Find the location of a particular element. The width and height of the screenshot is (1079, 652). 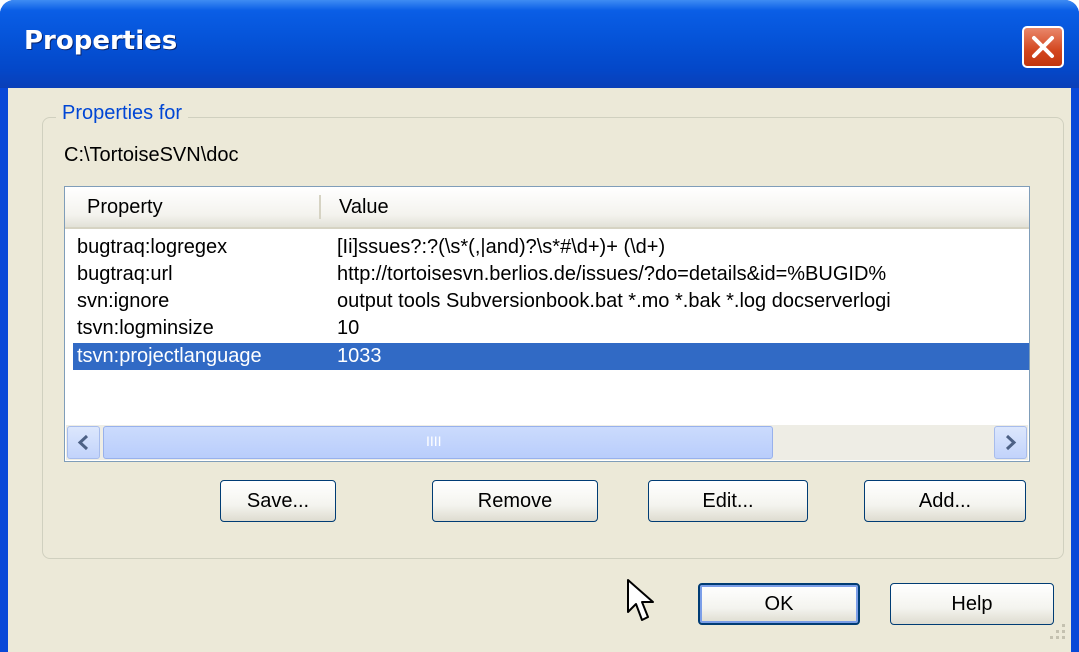

mouse-pointer-icon is located at coordinates (640, 600).